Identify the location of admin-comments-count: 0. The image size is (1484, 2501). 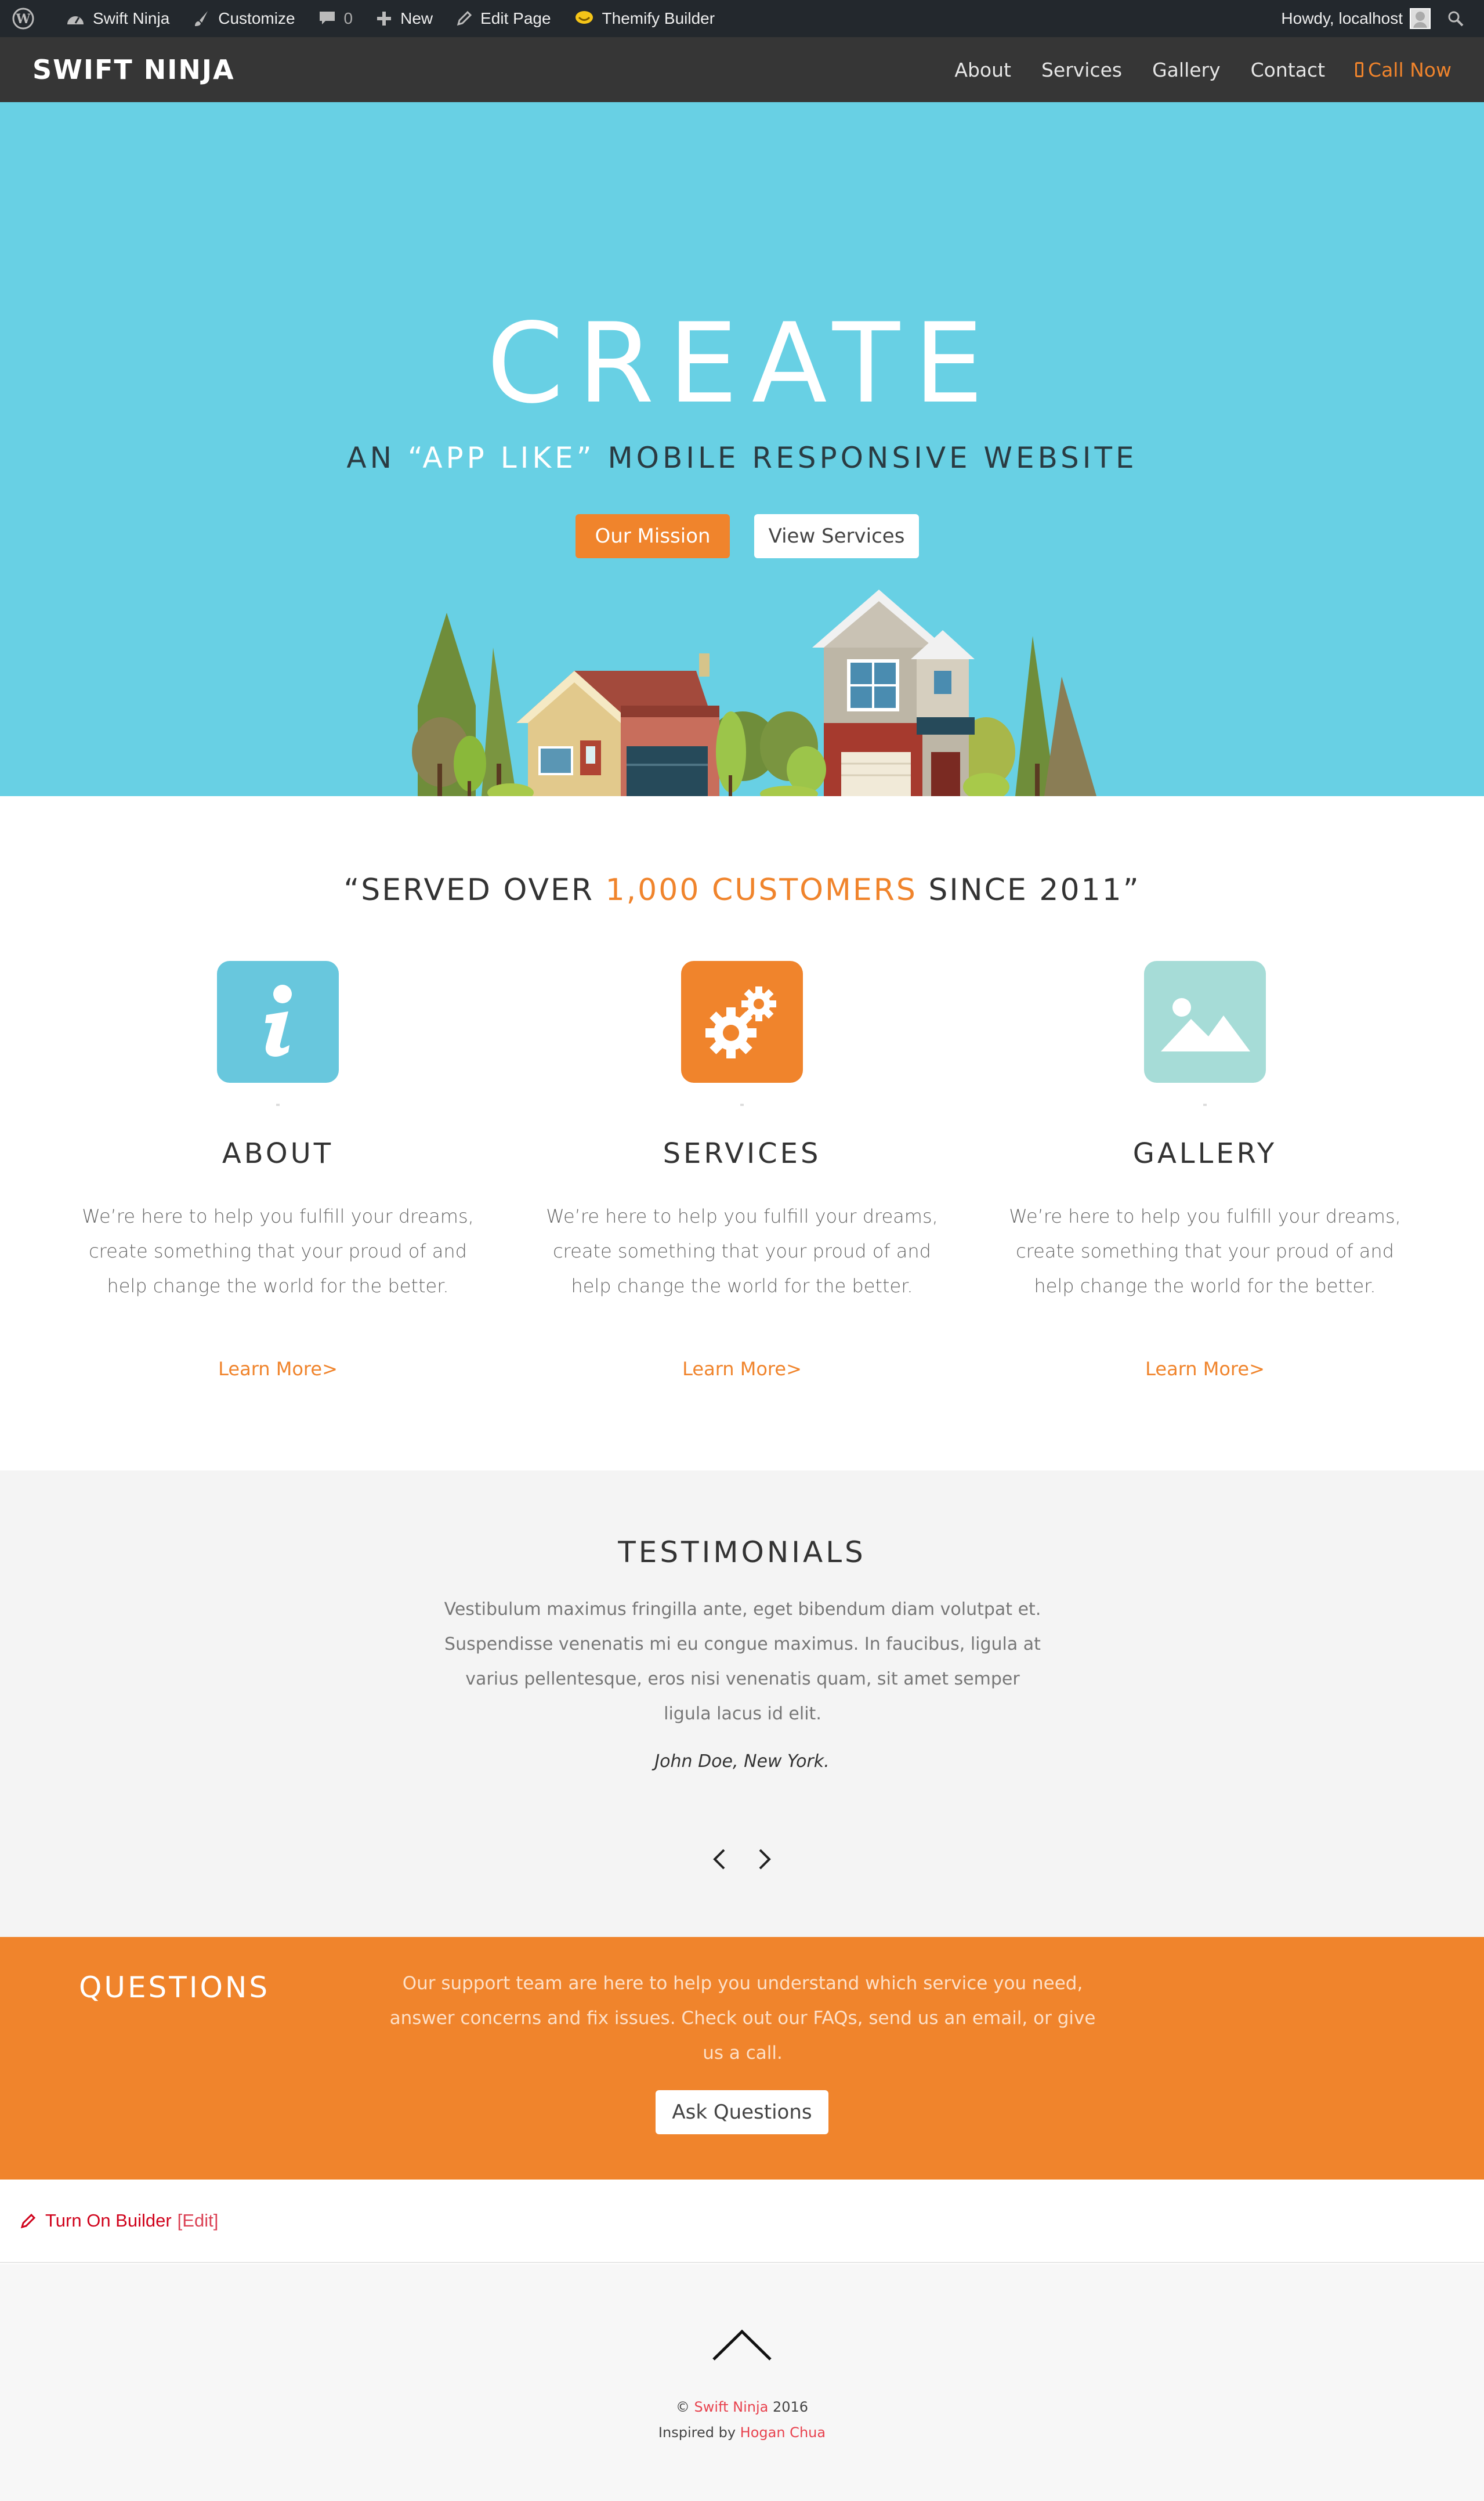
(348, 18).